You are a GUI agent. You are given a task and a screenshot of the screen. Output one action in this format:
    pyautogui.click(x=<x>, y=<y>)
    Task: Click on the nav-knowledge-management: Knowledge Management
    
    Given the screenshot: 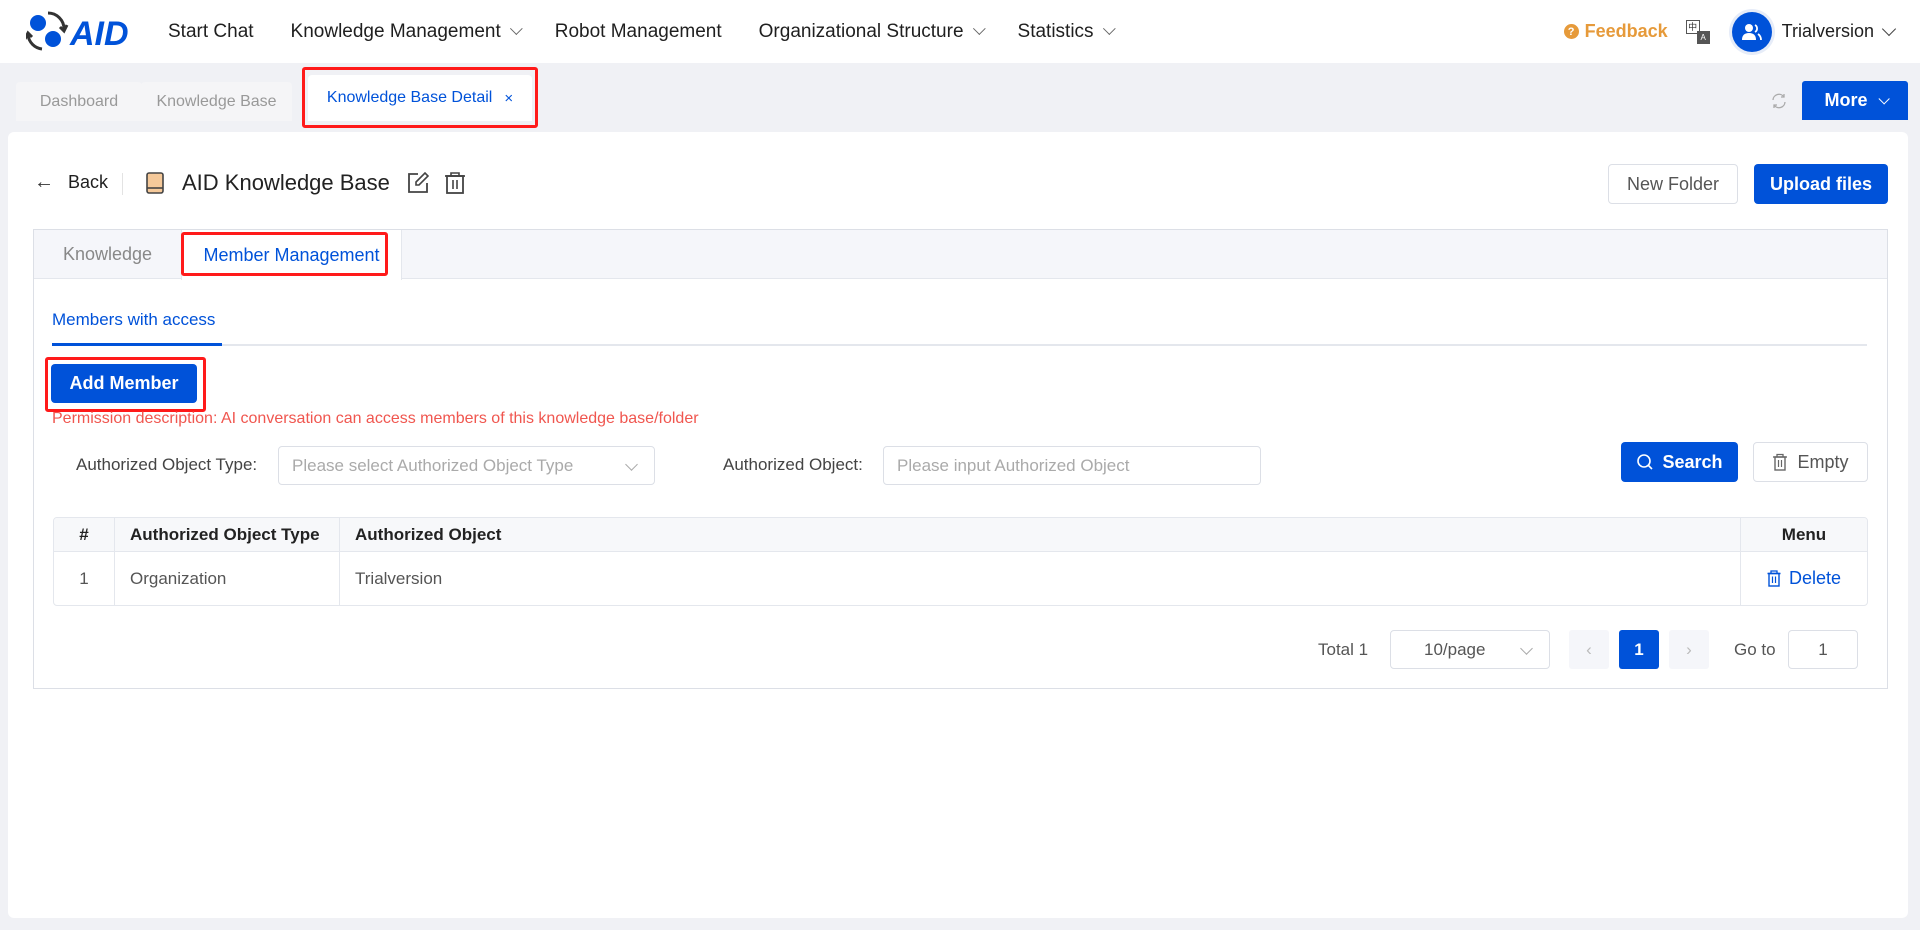 What is the action you would take?
    pyautogui.click(x=406, y=31)
    